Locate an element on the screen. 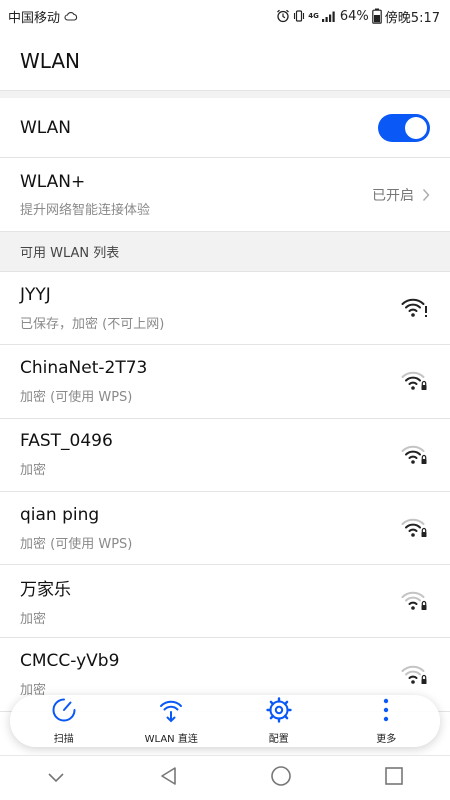 Image resolution: width=450 pixels, height=800 pixels. wifi-direct-icon is located at coordinates (171, 712).